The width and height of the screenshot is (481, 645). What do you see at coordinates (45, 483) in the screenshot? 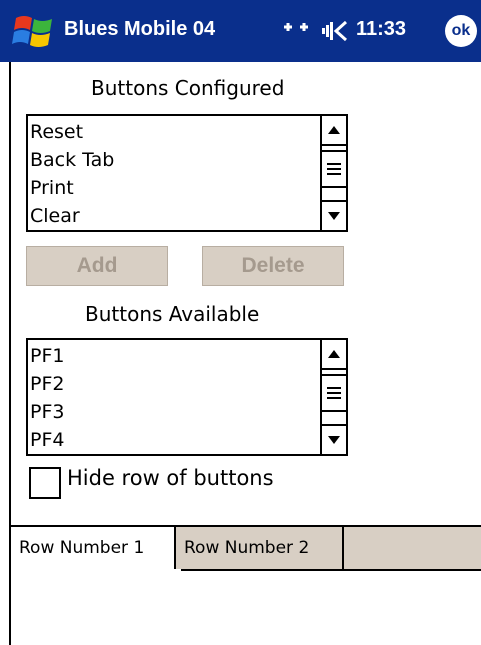
I see `hide-row-checkbox` at bounding box center [45, 483].